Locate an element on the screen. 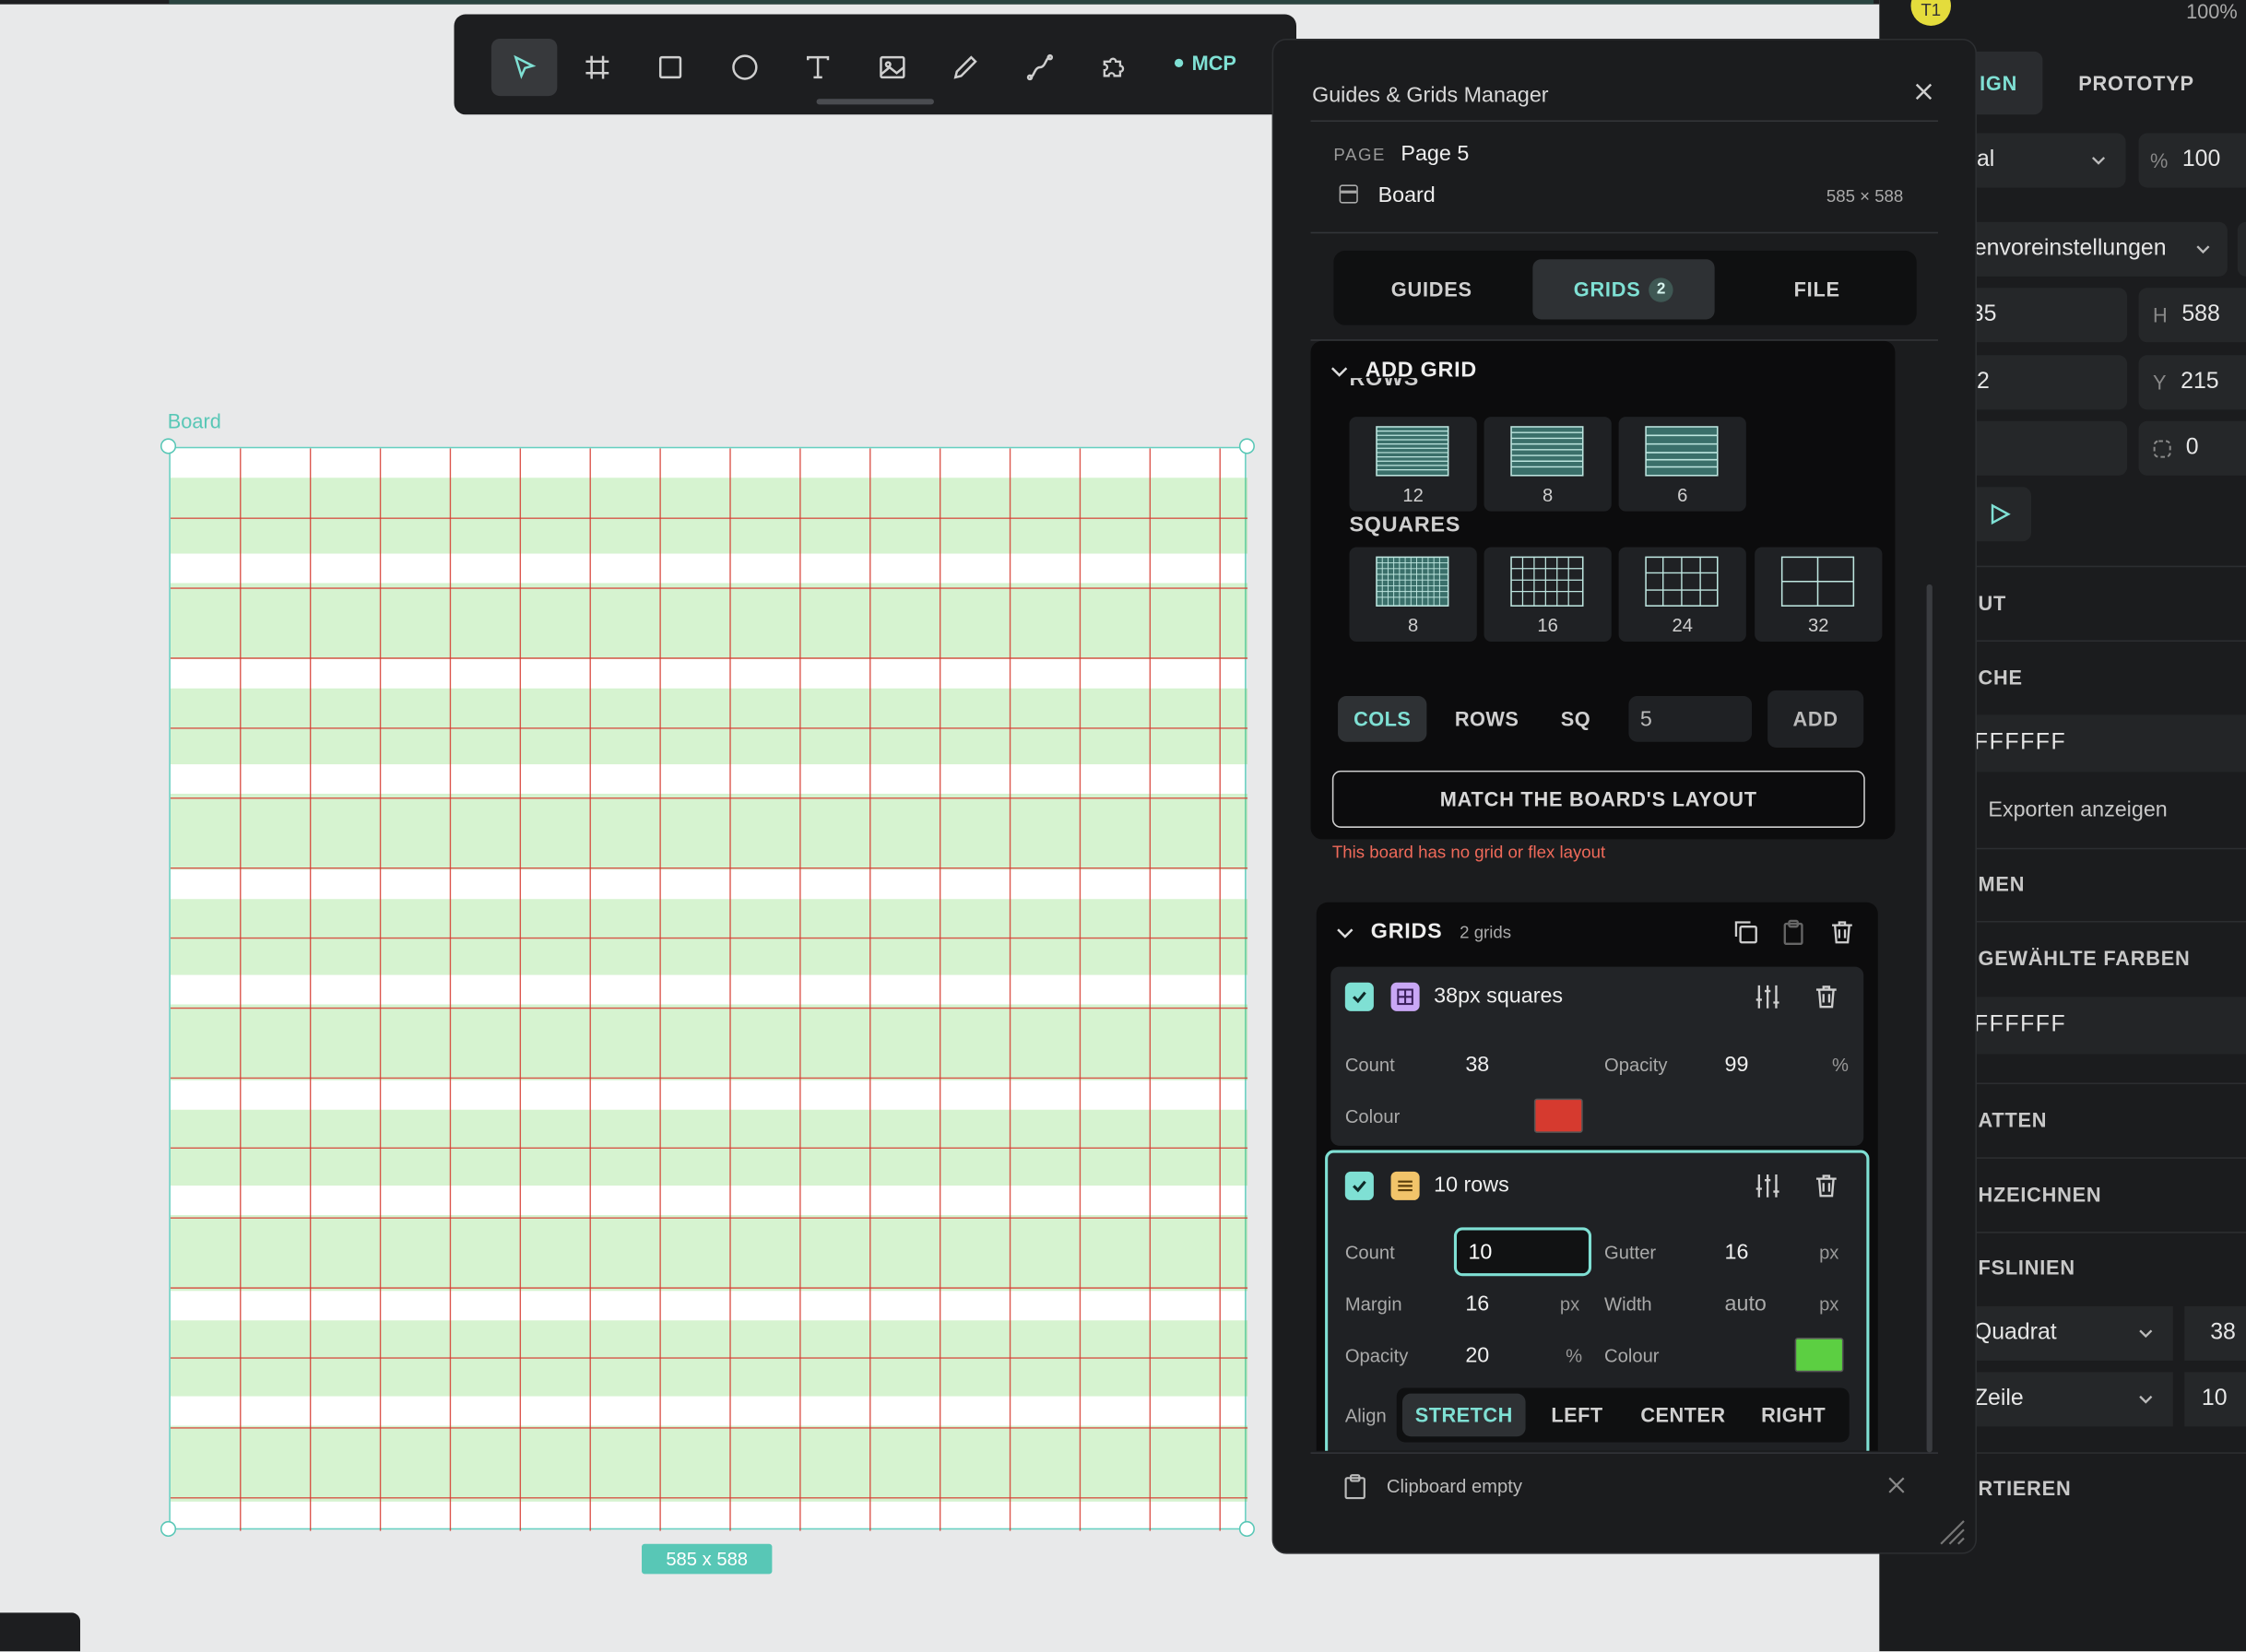 This screenshot has width=2246, height=1652. puzzle-icon is located at coordinates (1114, 67).